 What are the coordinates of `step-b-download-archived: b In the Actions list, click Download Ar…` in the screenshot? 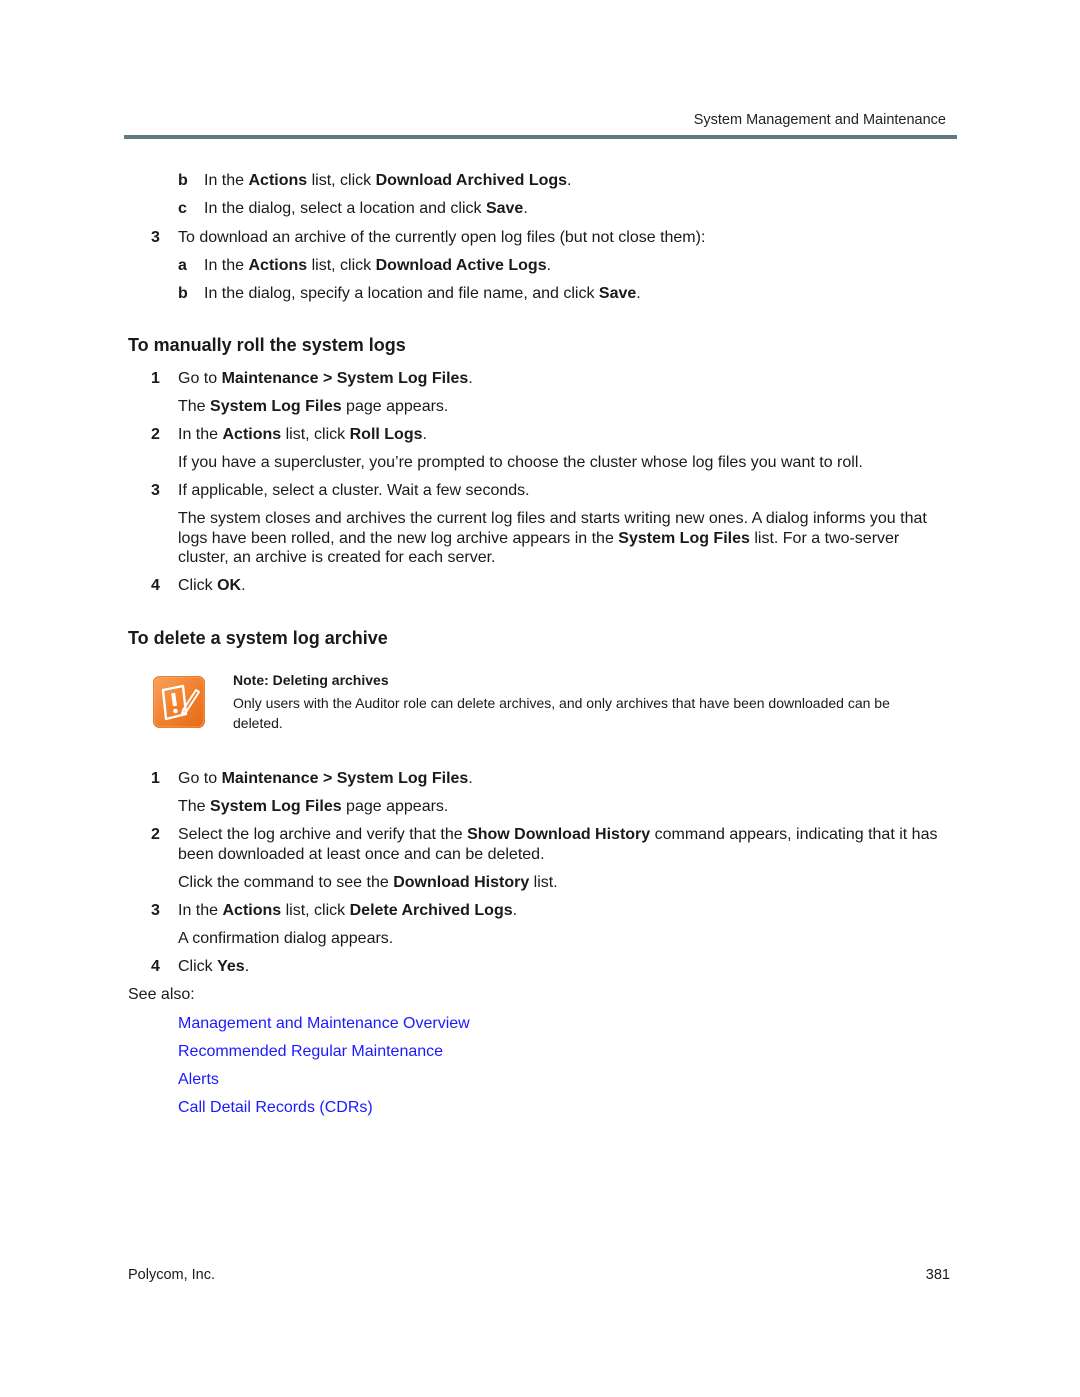 It's located at (374, 181).